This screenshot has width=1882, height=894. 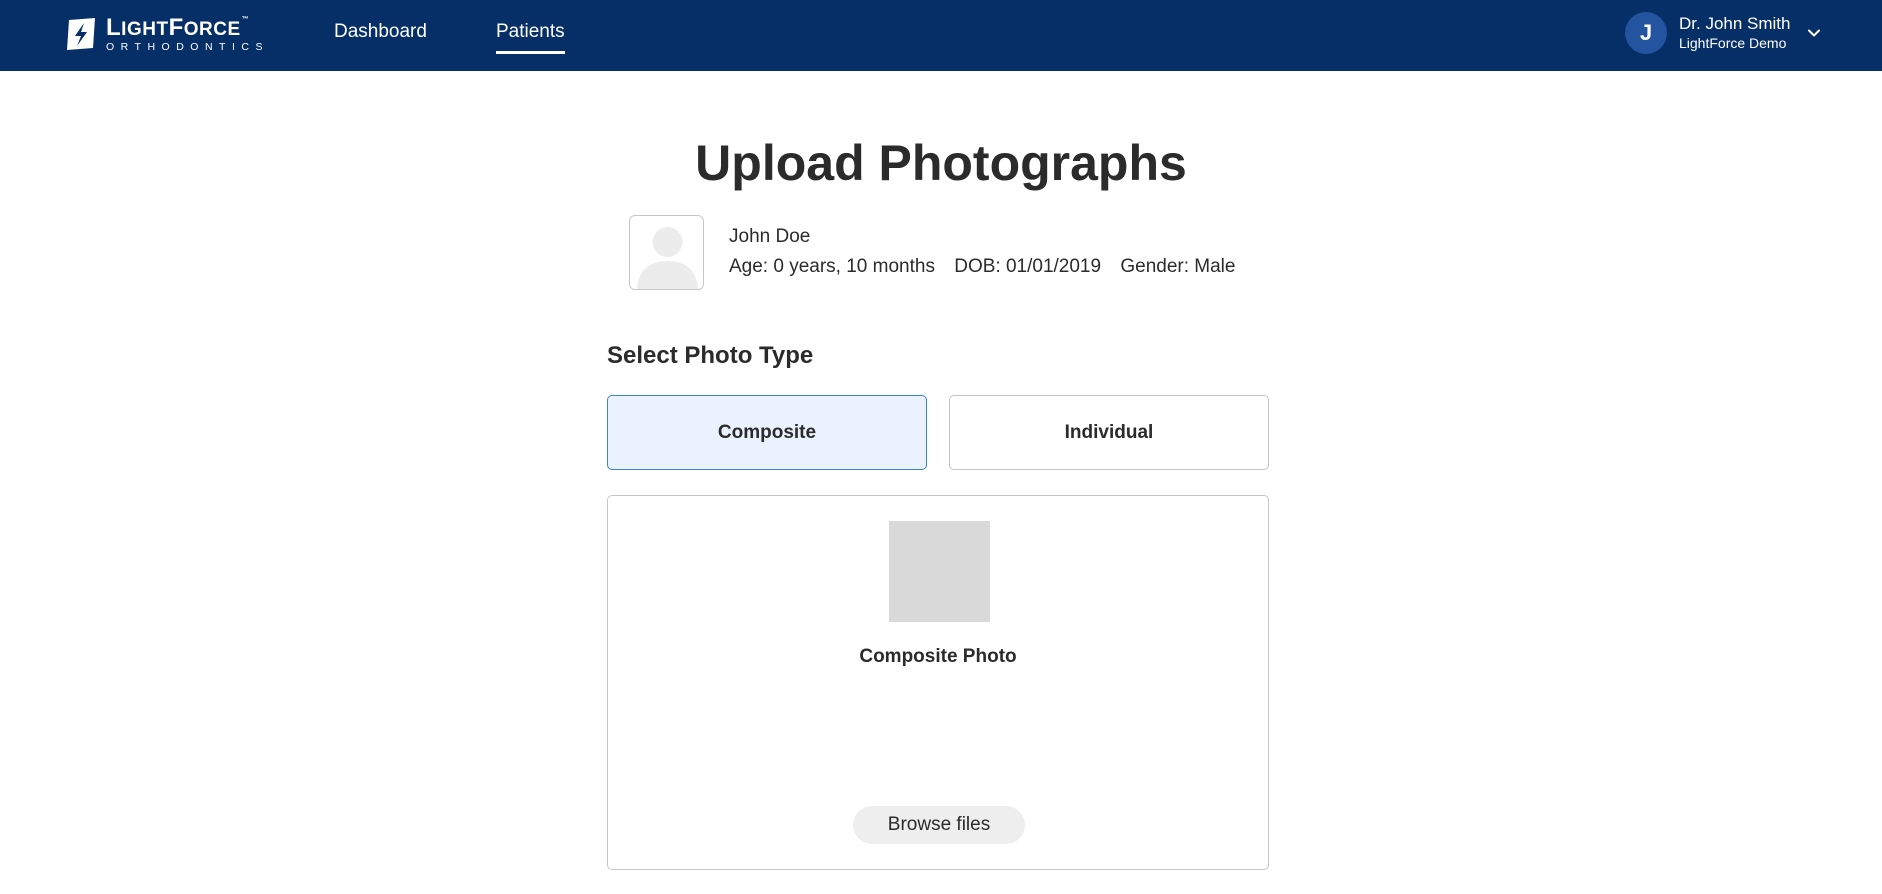 I want to click on nav-dashboard: Dashboard, so click(x=380, y=36).